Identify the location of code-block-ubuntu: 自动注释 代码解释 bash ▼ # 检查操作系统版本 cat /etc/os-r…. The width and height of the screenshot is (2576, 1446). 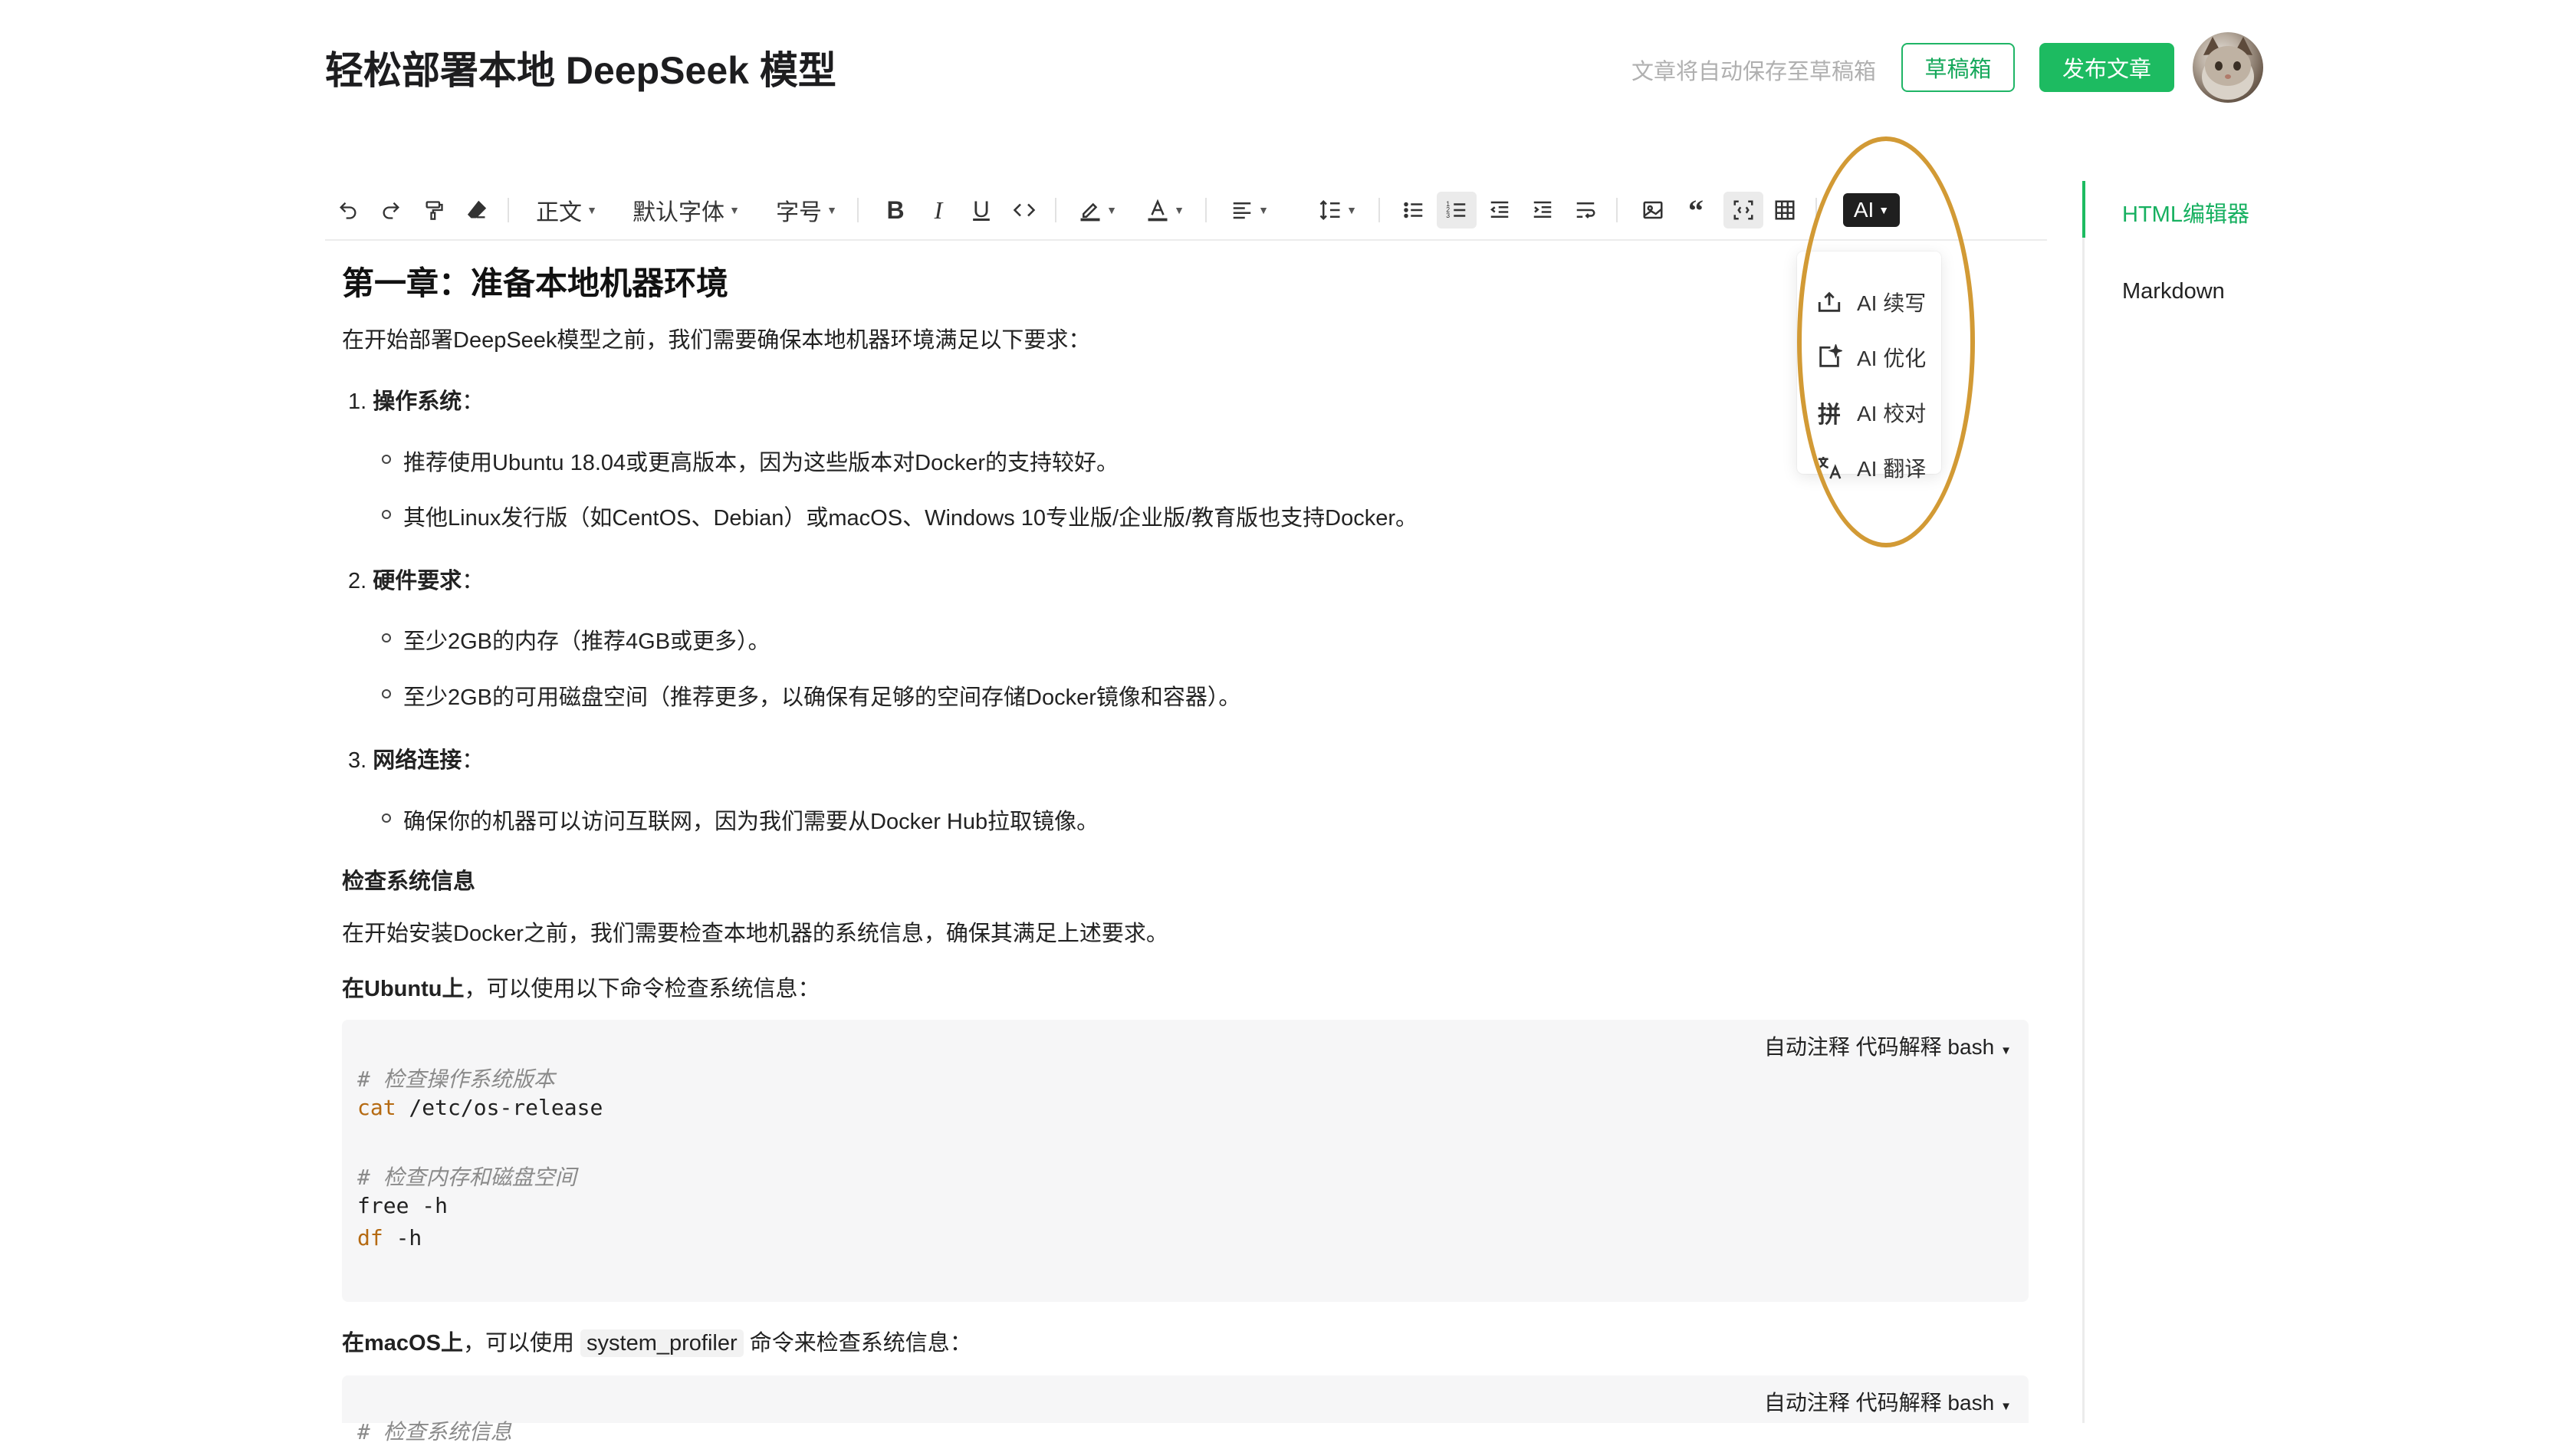
(1185, 1161).